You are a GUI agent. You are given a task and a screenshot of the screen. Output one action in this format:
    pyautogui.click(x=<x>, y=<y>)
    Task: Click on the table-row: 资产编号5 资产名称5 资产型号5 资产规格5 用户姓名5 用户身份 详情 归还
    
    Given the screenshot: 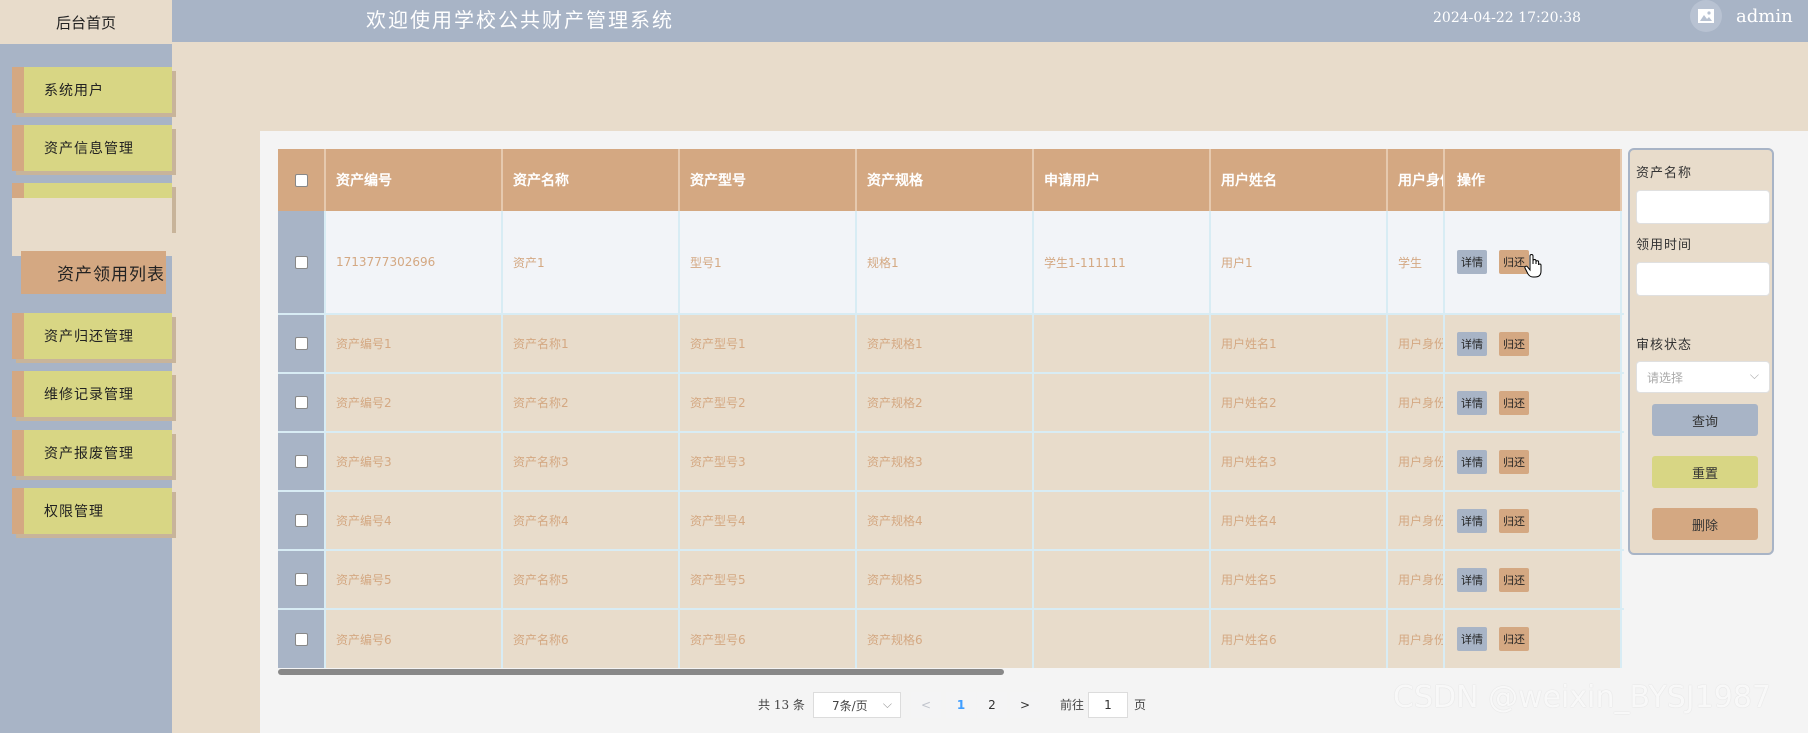 What is the action you would take?
    pyautogui.click(x=951, y=580)
    